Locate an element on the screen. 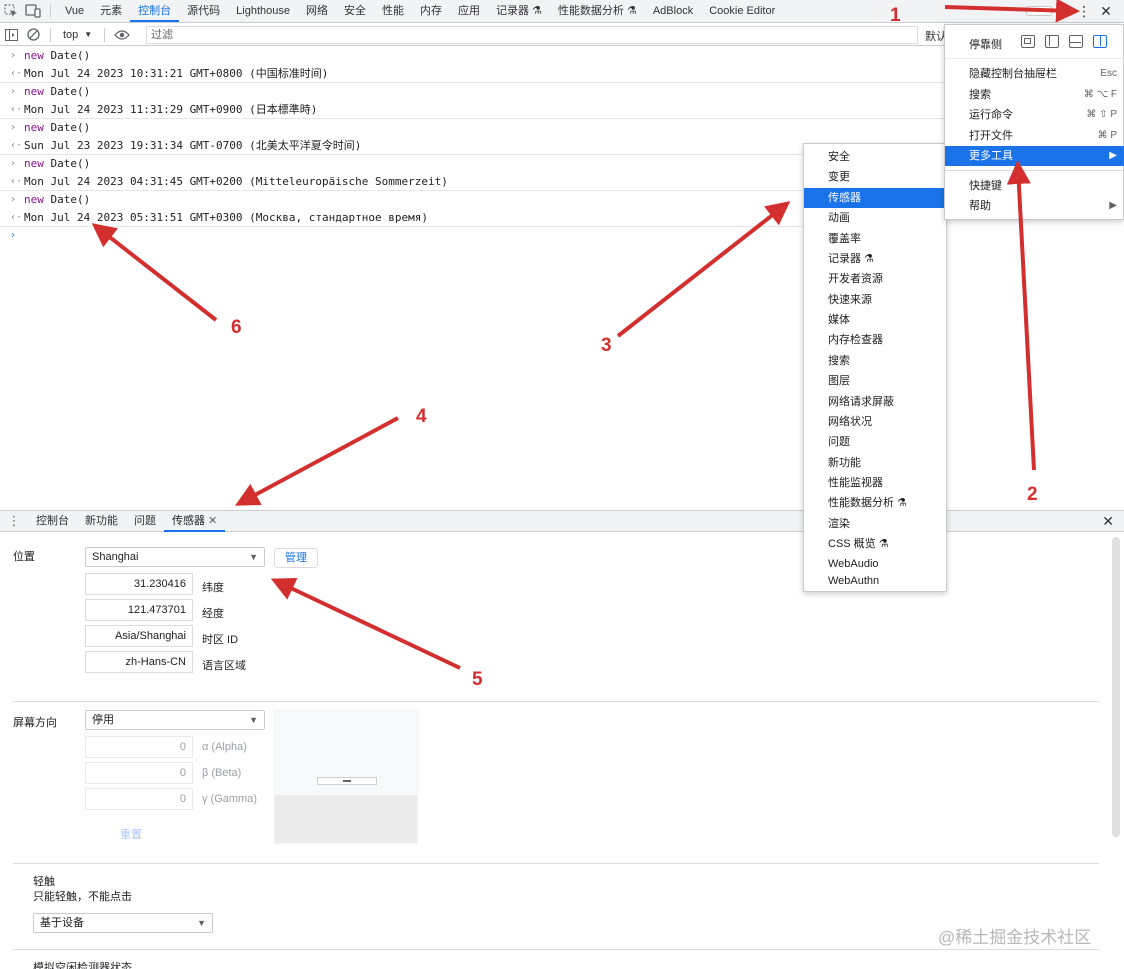  longitude-input: 121.473701 is located at coordinates (139, 610).